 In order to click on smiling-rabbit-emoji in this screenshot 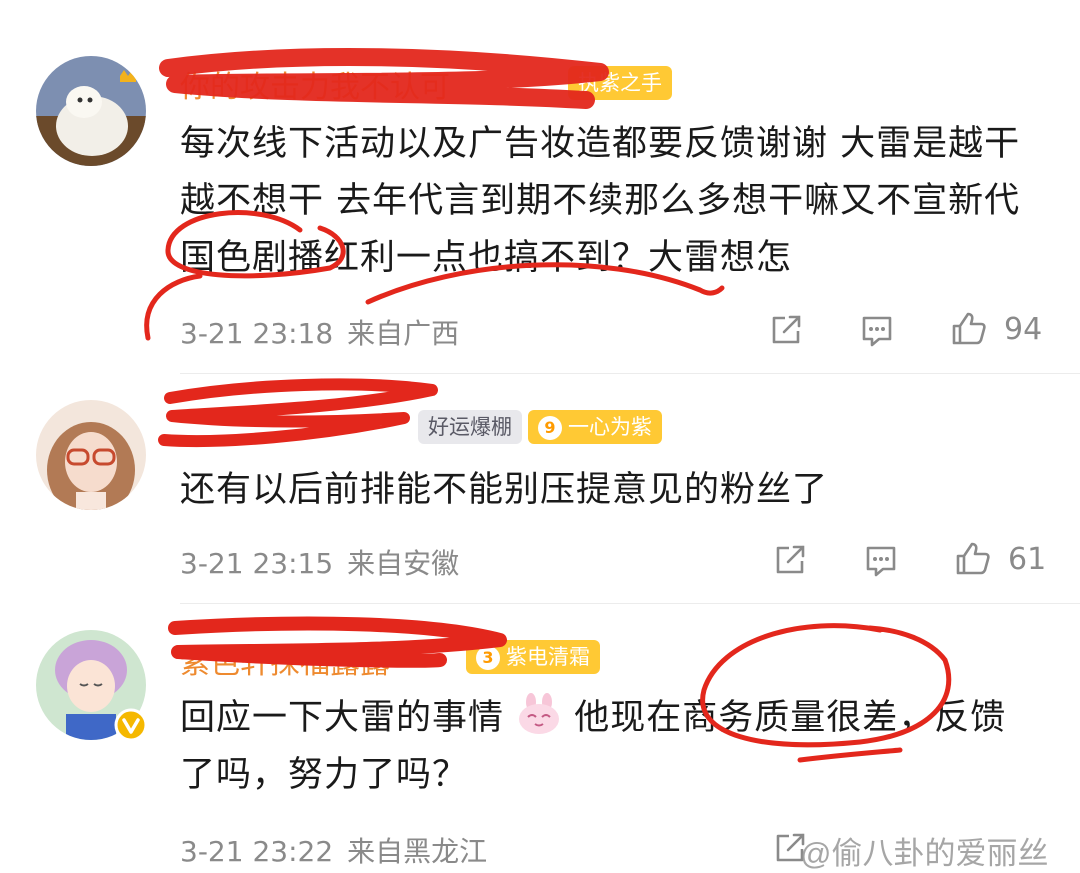, I will do `click(539, 713)`.